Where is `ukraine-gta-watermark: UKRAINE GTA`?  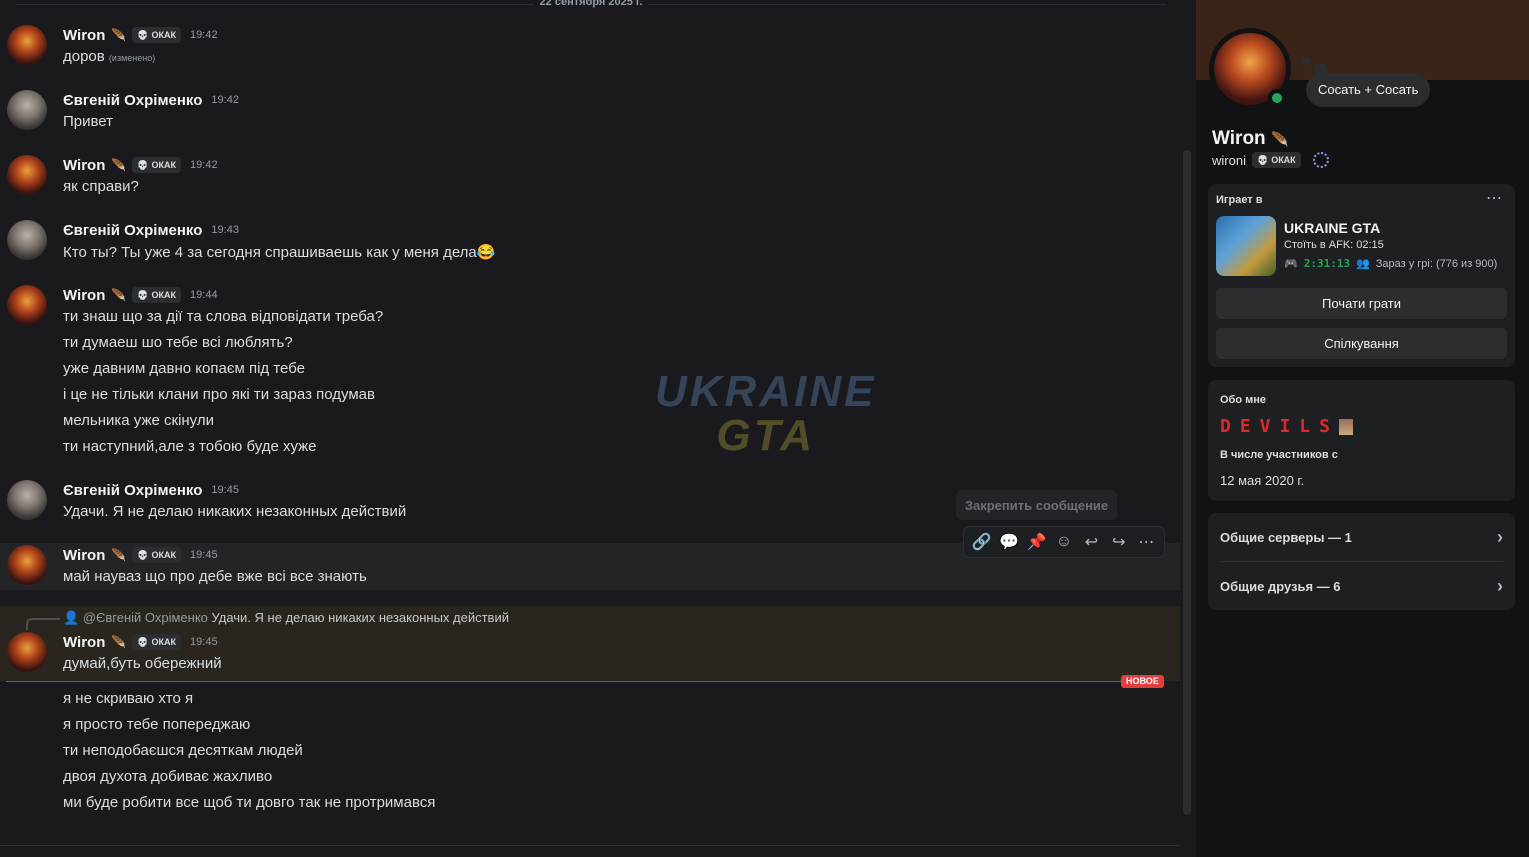 ukraine-gta-watermark: UKRAINE GTA is located at coordinates (765, 414).